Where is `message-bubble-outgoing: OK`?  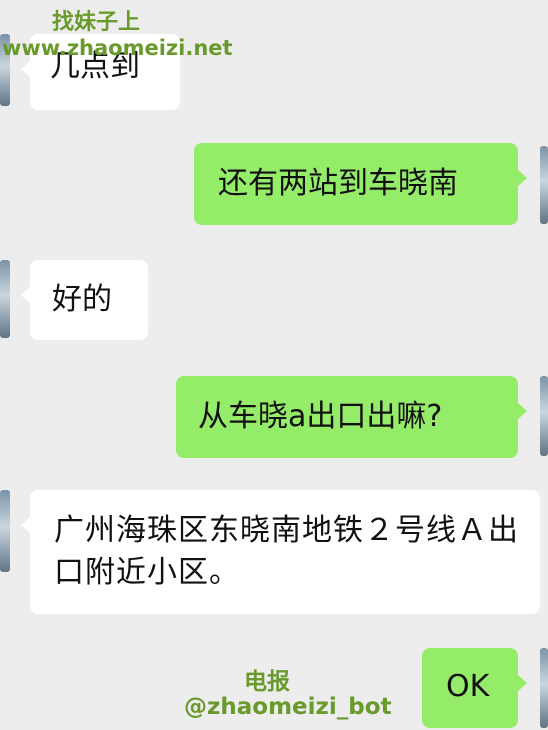
message-bubble-outgoing: OK is located at coordinates (474, 688).